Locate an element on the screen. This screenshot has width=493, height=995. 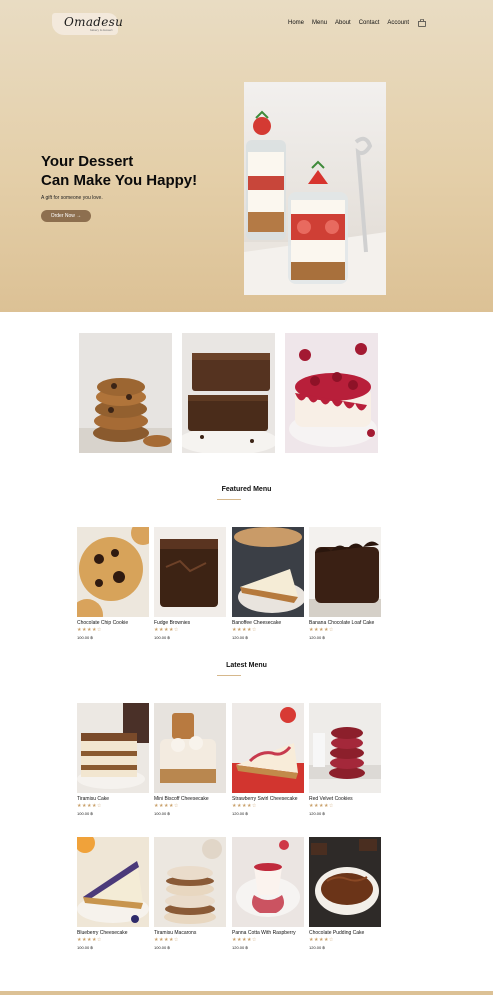
menu-card: Mini Biscoff Cheesecake ★★★★☆ 100.00 ฿ is located at coordinates (190, 759).